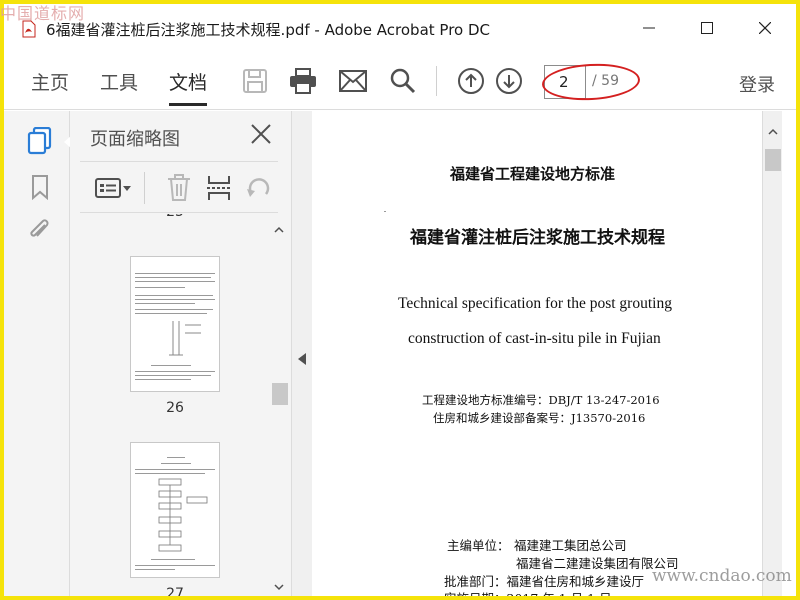 This screenshot has width=800, height=600. Describe the element at coordinates (541, 400) in the screenshot. I see `doc-standard-number: 工程建设地方标准编号：DBJ/T 13-247-2016` at that location.